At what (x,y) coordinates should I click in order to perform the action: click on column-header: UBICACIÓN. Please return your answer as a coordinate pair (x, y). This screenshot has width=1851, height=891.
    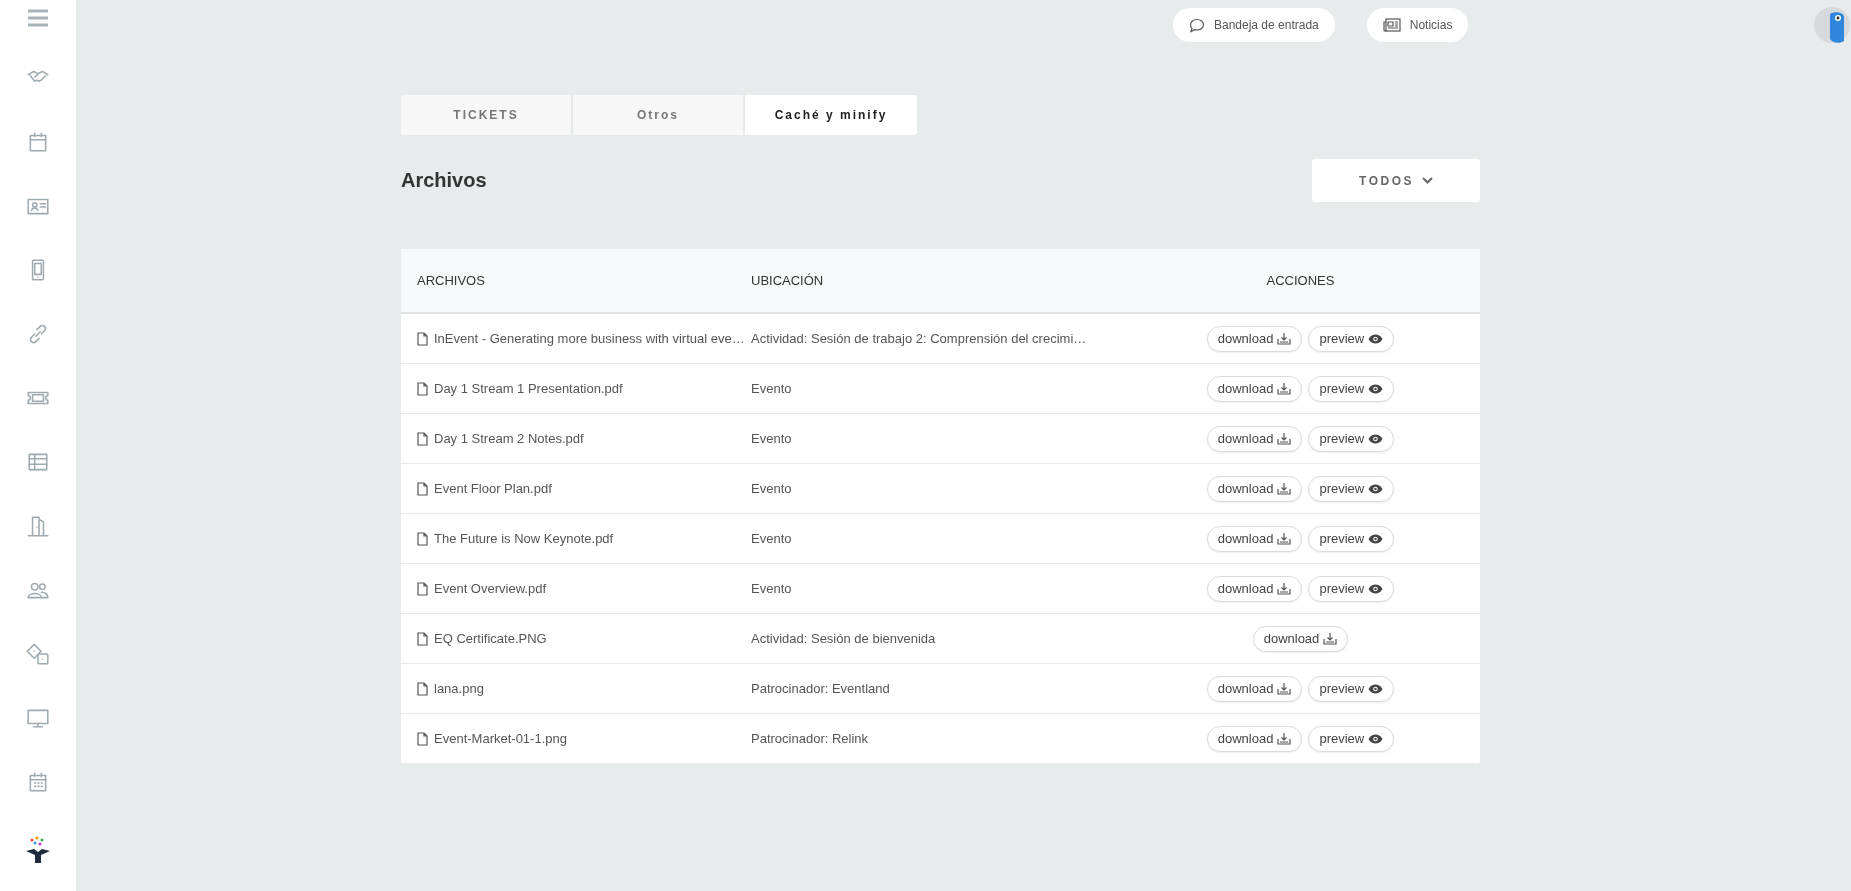
    Looking at the image, I should click on (788, 280).